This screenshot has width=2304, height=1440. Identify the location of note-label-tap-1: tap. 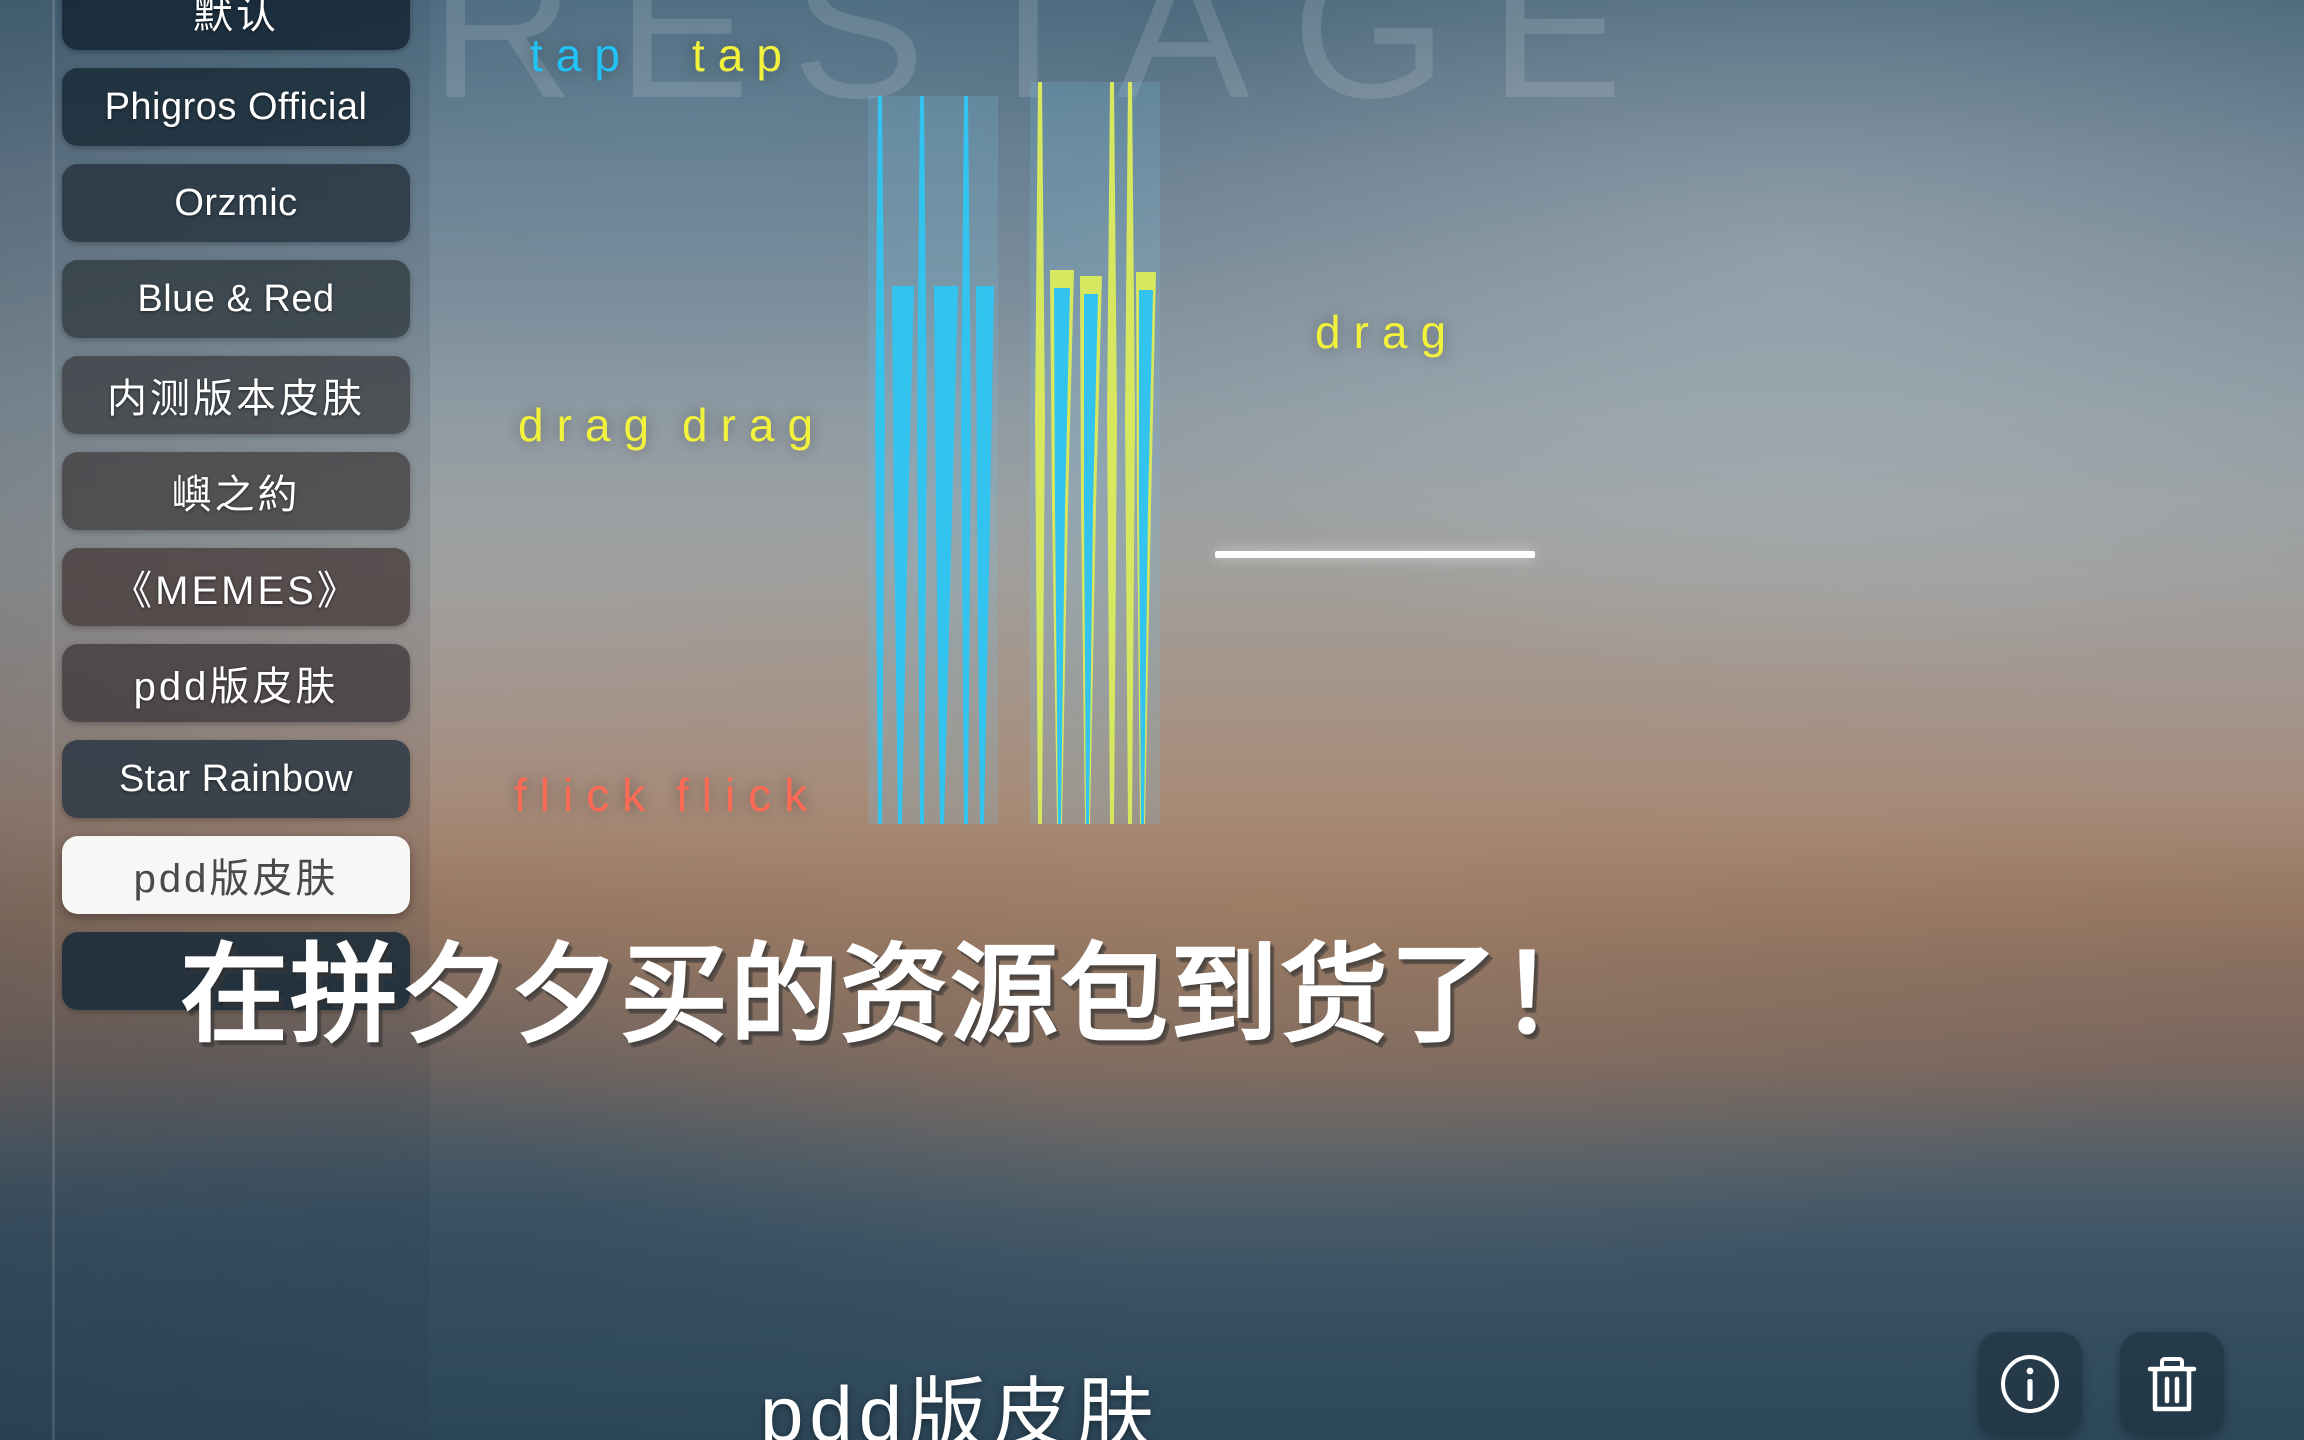
(581, 55).